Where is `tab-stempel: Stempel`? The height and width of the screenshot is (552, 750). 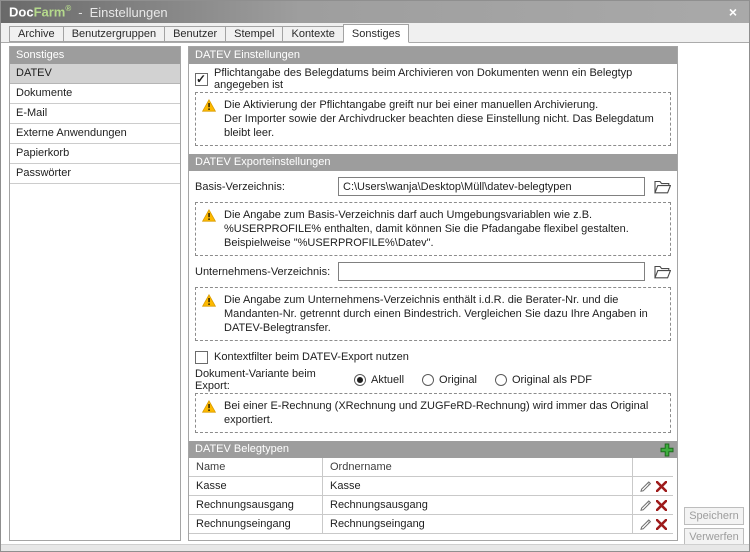 tab-stempel: Stempel is located at coordinates (254, 34).